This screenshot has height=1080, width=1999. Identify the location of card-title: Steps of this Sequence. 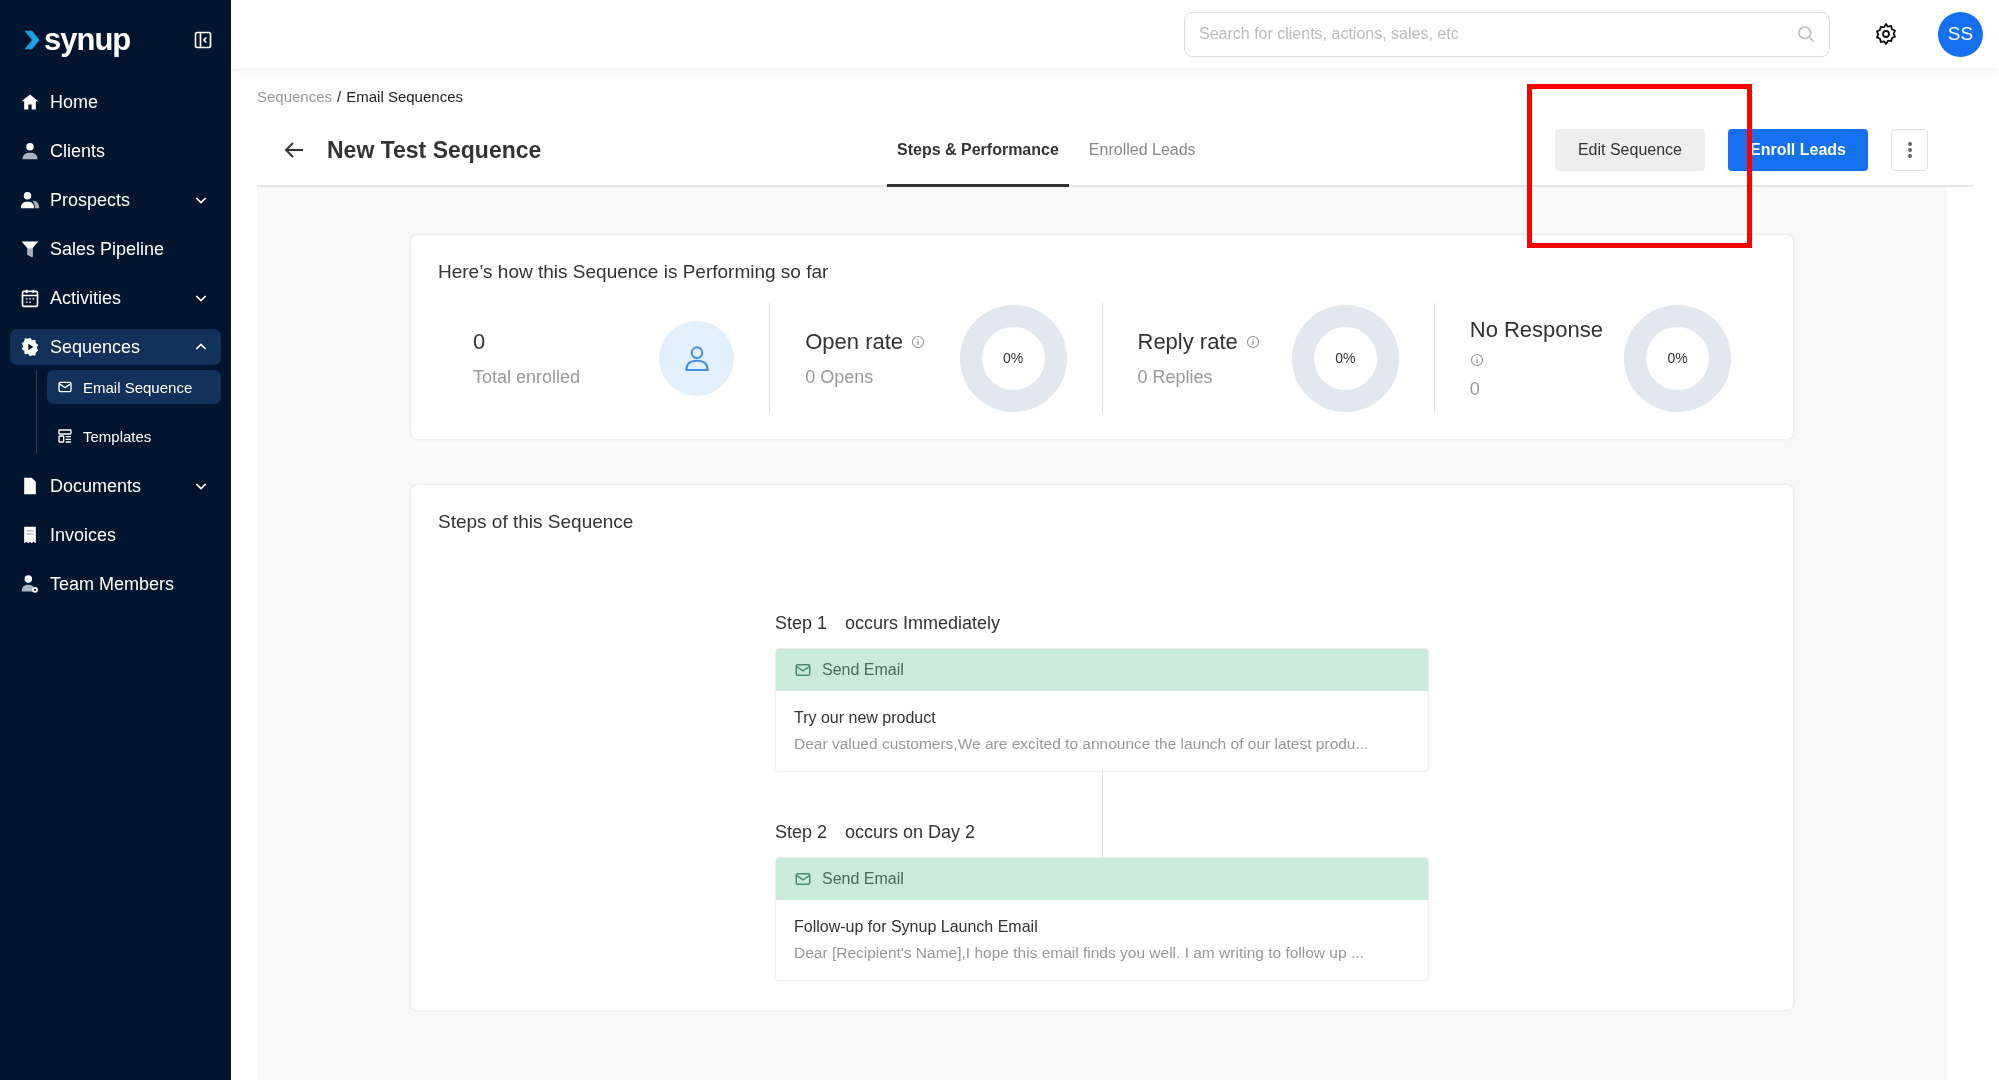
(536, 522).